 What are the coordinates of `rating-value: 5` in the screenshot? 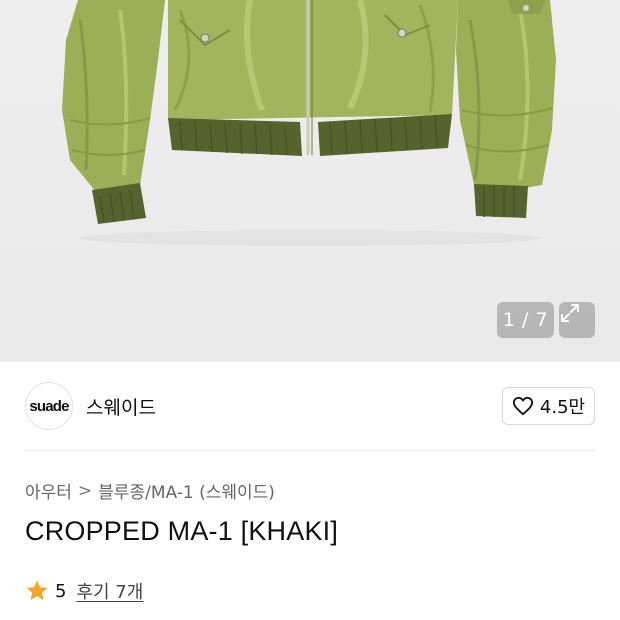 It's located at (61, 591).